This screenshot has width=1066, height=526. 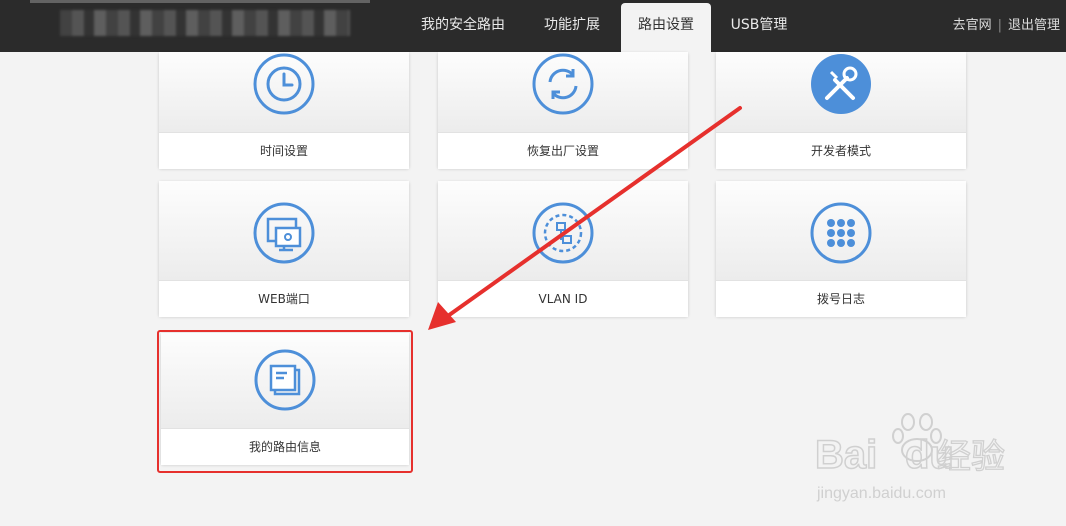 What do you see at coordinates (846, 455) in the screenshot?
I see `watermark-brand: Bai` at bounding box center [846, 455].